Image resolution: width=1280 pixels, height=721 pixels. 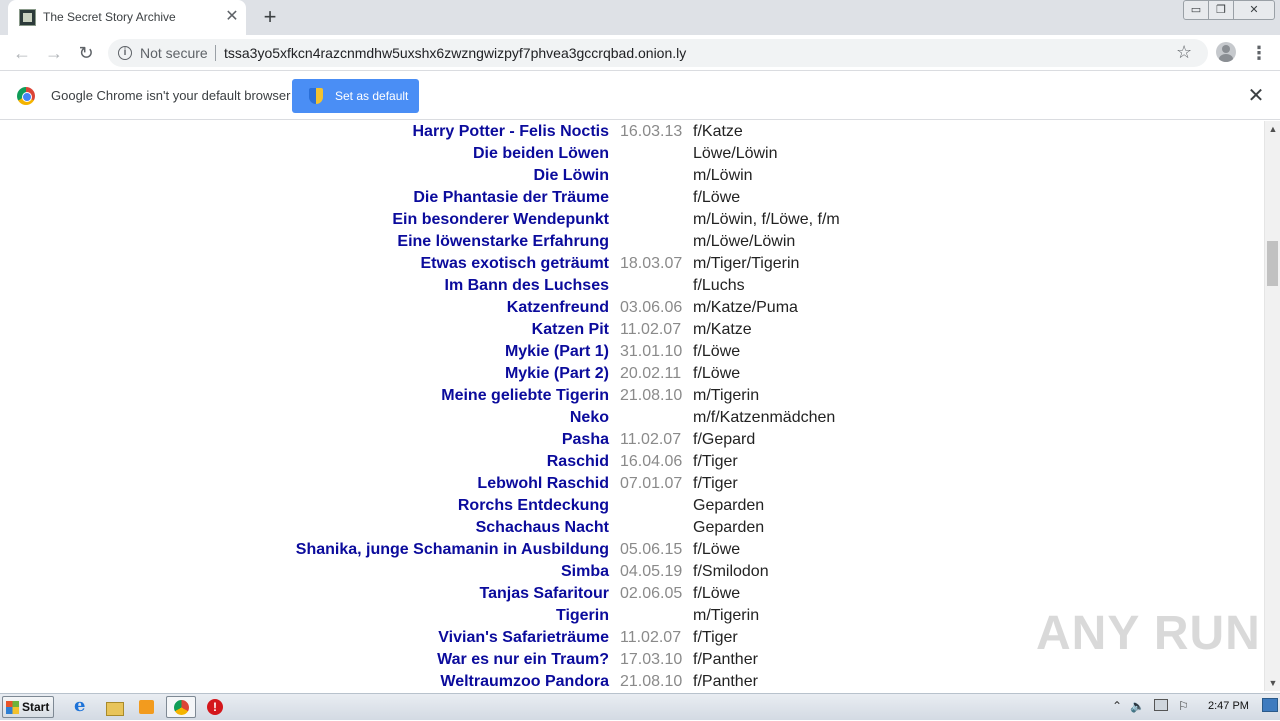 I want to click on back-button: ←, so click(x=22, y=53).